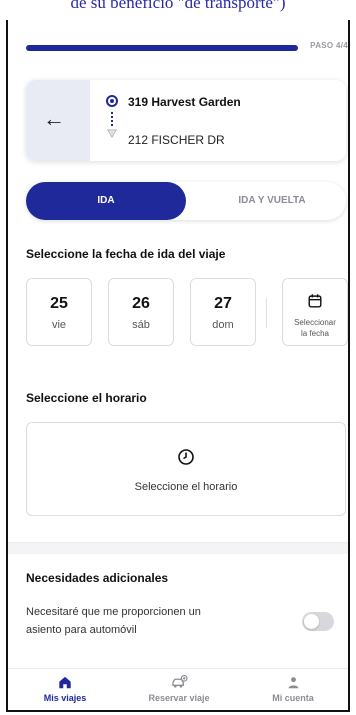 The image size is (356, 715). Describe the element at coordinates (86, 398) in the screenshot. I see `time-section-title: Seleccione el horario` at that location.